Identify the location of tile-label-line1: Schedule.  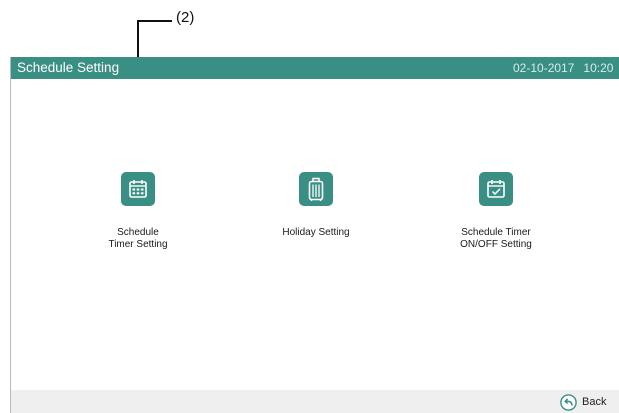
(138, 232).